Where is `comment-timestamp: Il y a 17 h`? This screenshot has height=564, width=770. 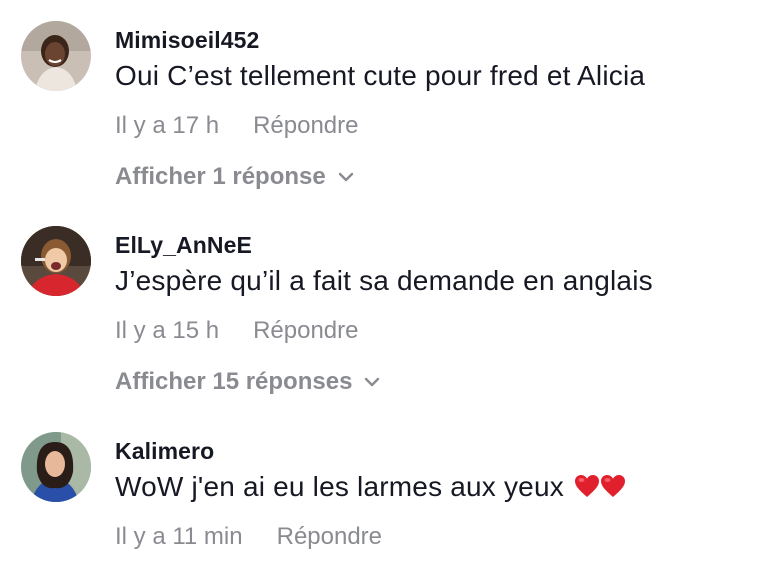 comment-timestamp: Il y a 17 h is located at coordinates (167, 125).